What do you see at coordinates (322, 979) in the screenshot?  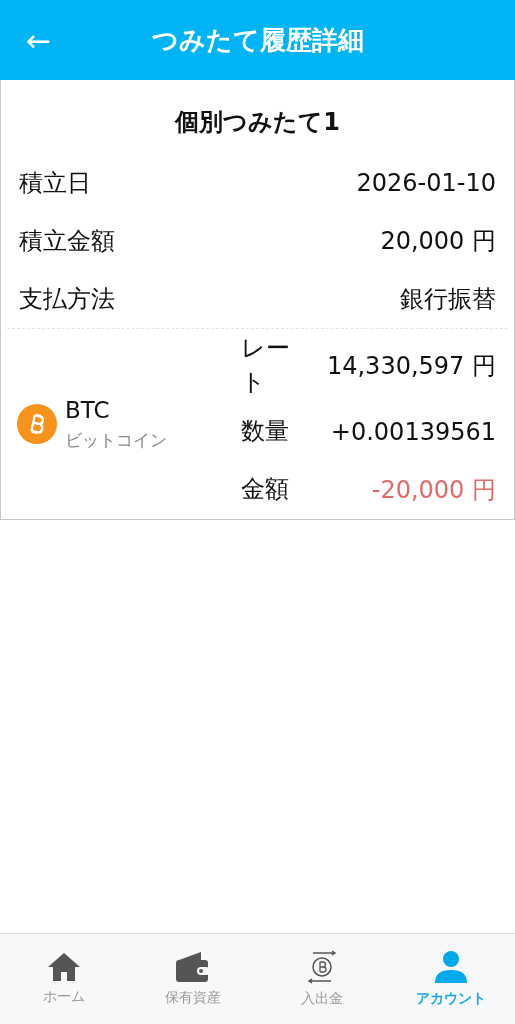 I see `nav-tab: 入出金` at bounding box center [322, 979].